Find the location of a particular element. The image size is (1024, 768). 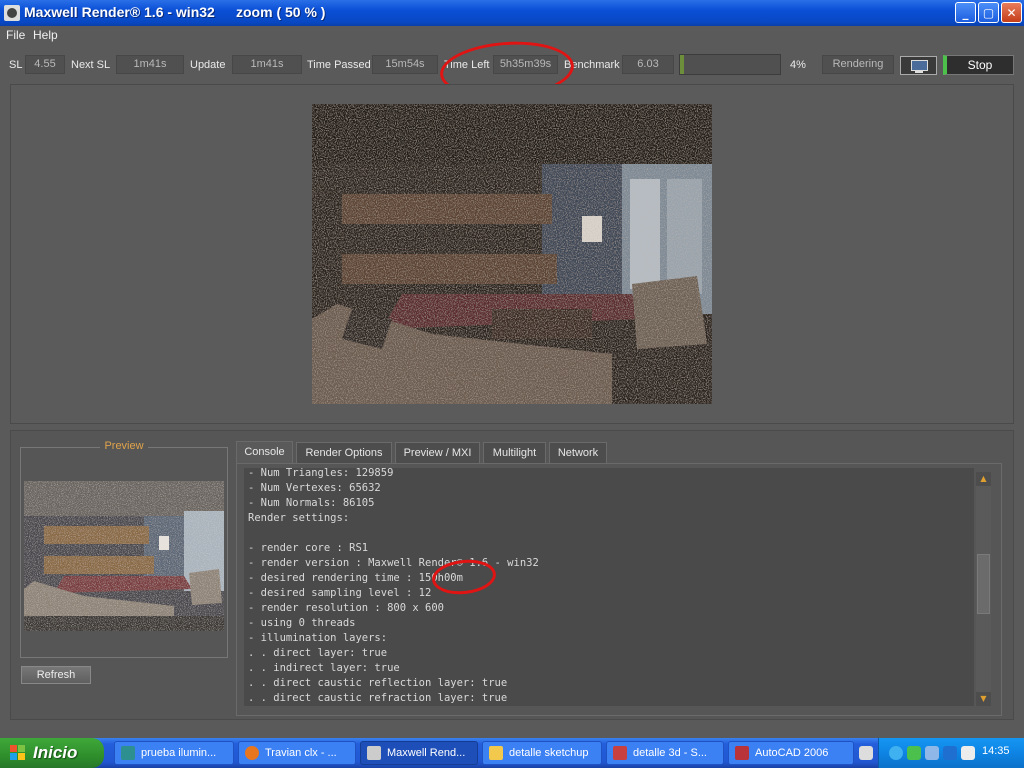

sl-label: SL is located at coordinates (16, 65).